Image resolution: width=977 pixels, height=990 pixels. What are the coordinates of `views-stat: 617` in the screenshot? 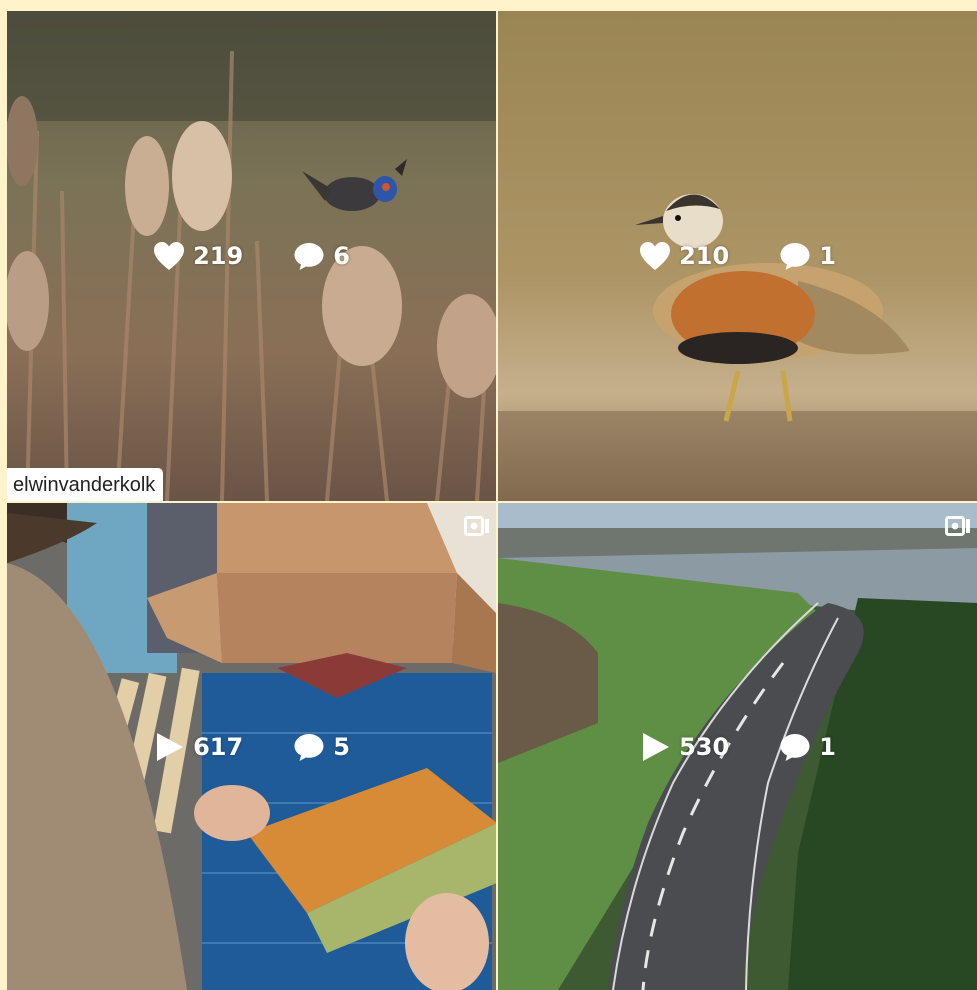 It's located at (198, 747).